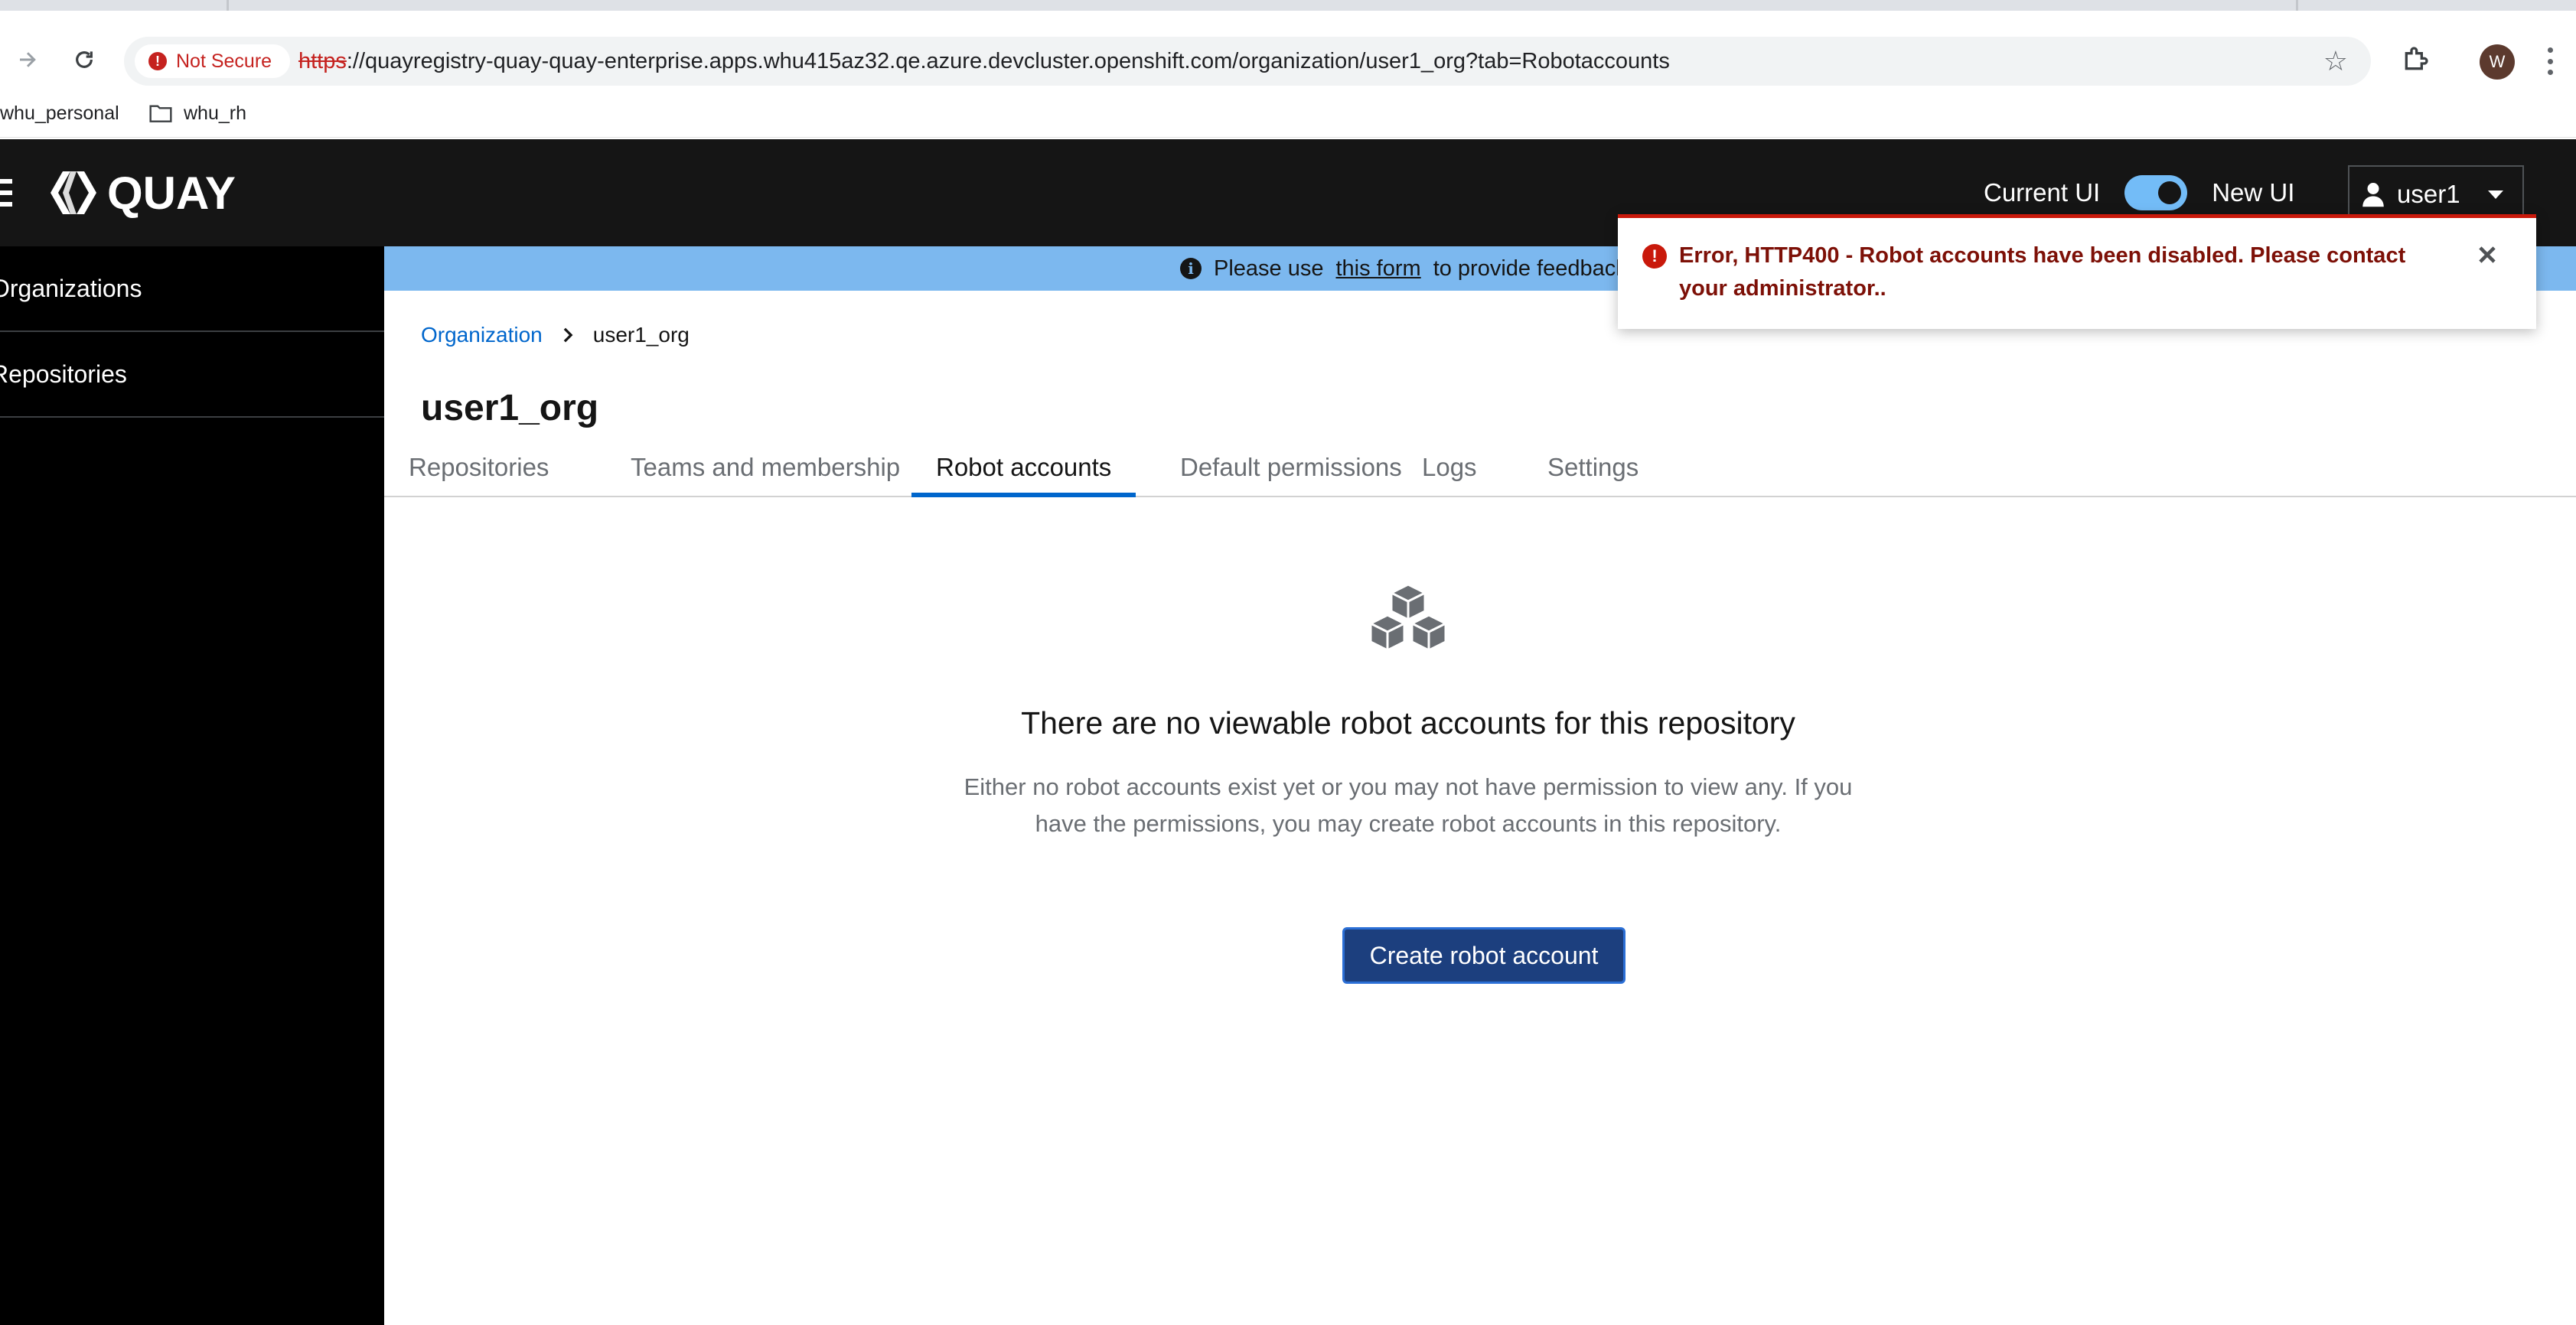  What do you see at coordinates (641, 335) in the screenshot?
I see `breadcrumb-current: user1_org` at bounding box center [641, 335].